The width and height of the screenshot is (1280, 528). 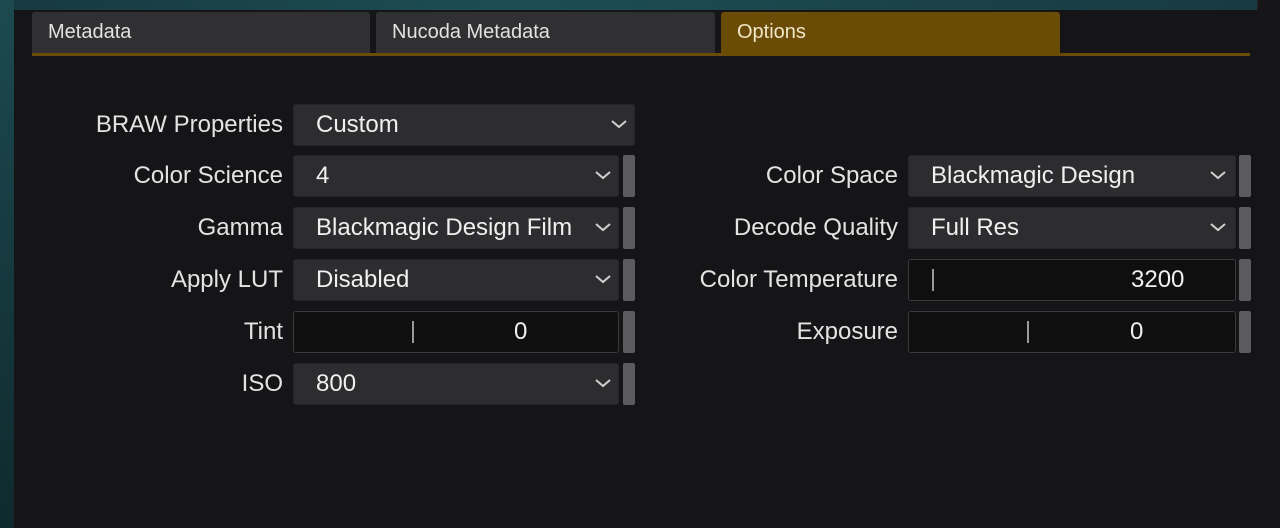 What do you see at coordinates (240, 227) in the screenshot?
I see `gamma-label: Gamma` at bounding box center [240, 227].